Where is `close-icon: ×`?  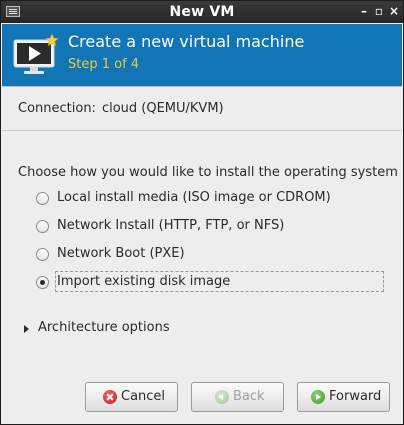 close-icon: × is located at coordinates (394, 11).